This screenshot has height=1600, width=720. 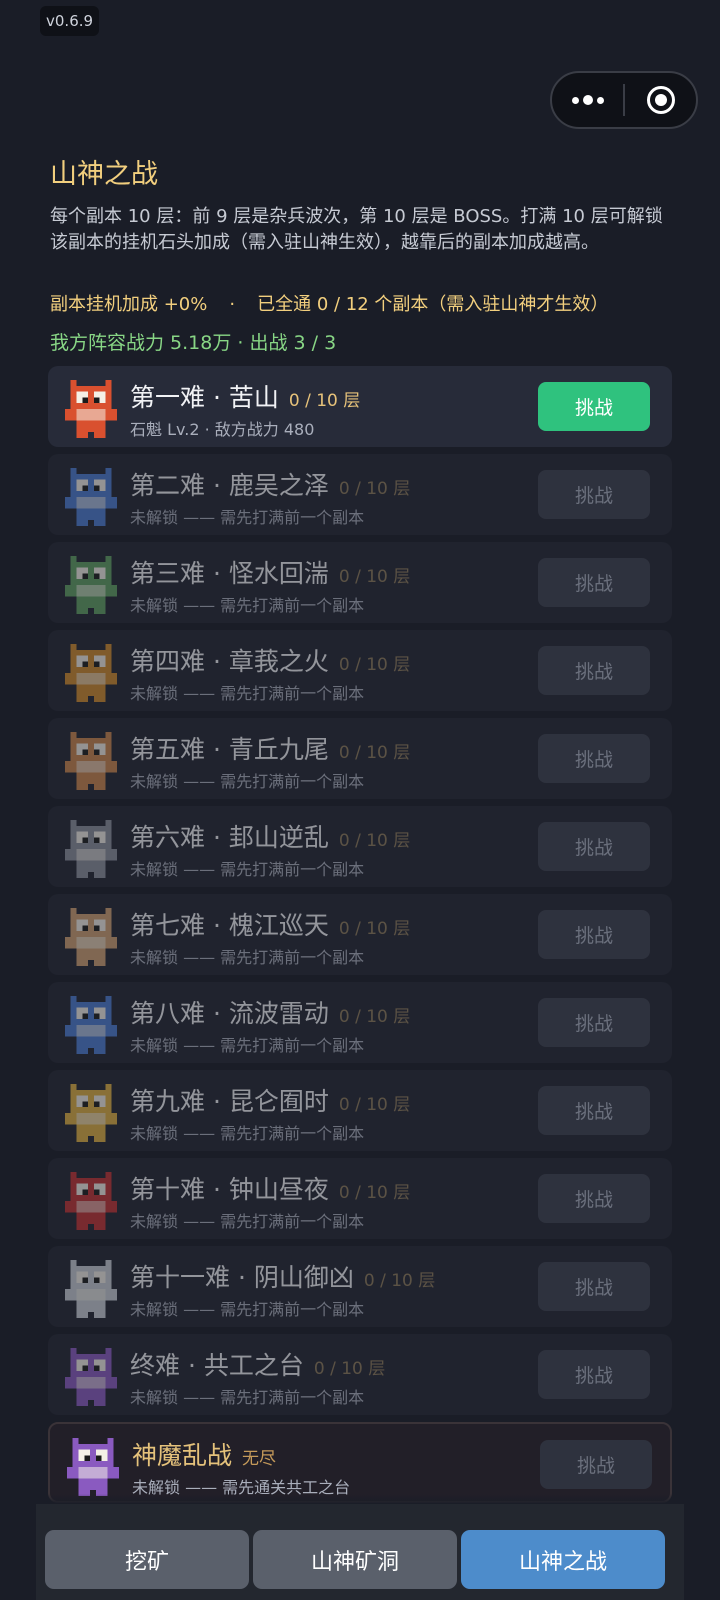 I want to click on stage-title: 第八难 · 流波雷动, so click(x=229, y=1013).